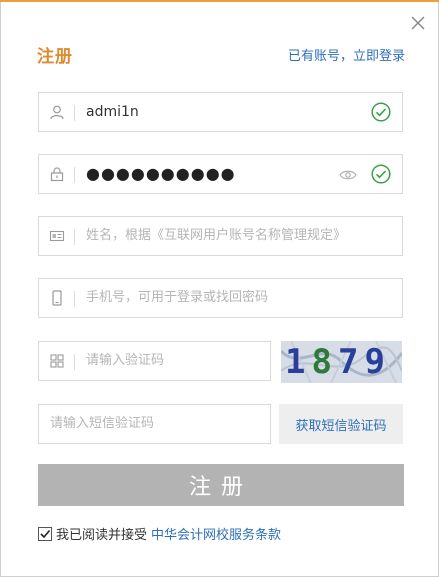 This screenshot has width=439, height=577. What do you see at coordinates (102, 423) in the screenshot?
I see `sms-code-placeholder: 请输入短信验证码` at bounding box center [102, 423].